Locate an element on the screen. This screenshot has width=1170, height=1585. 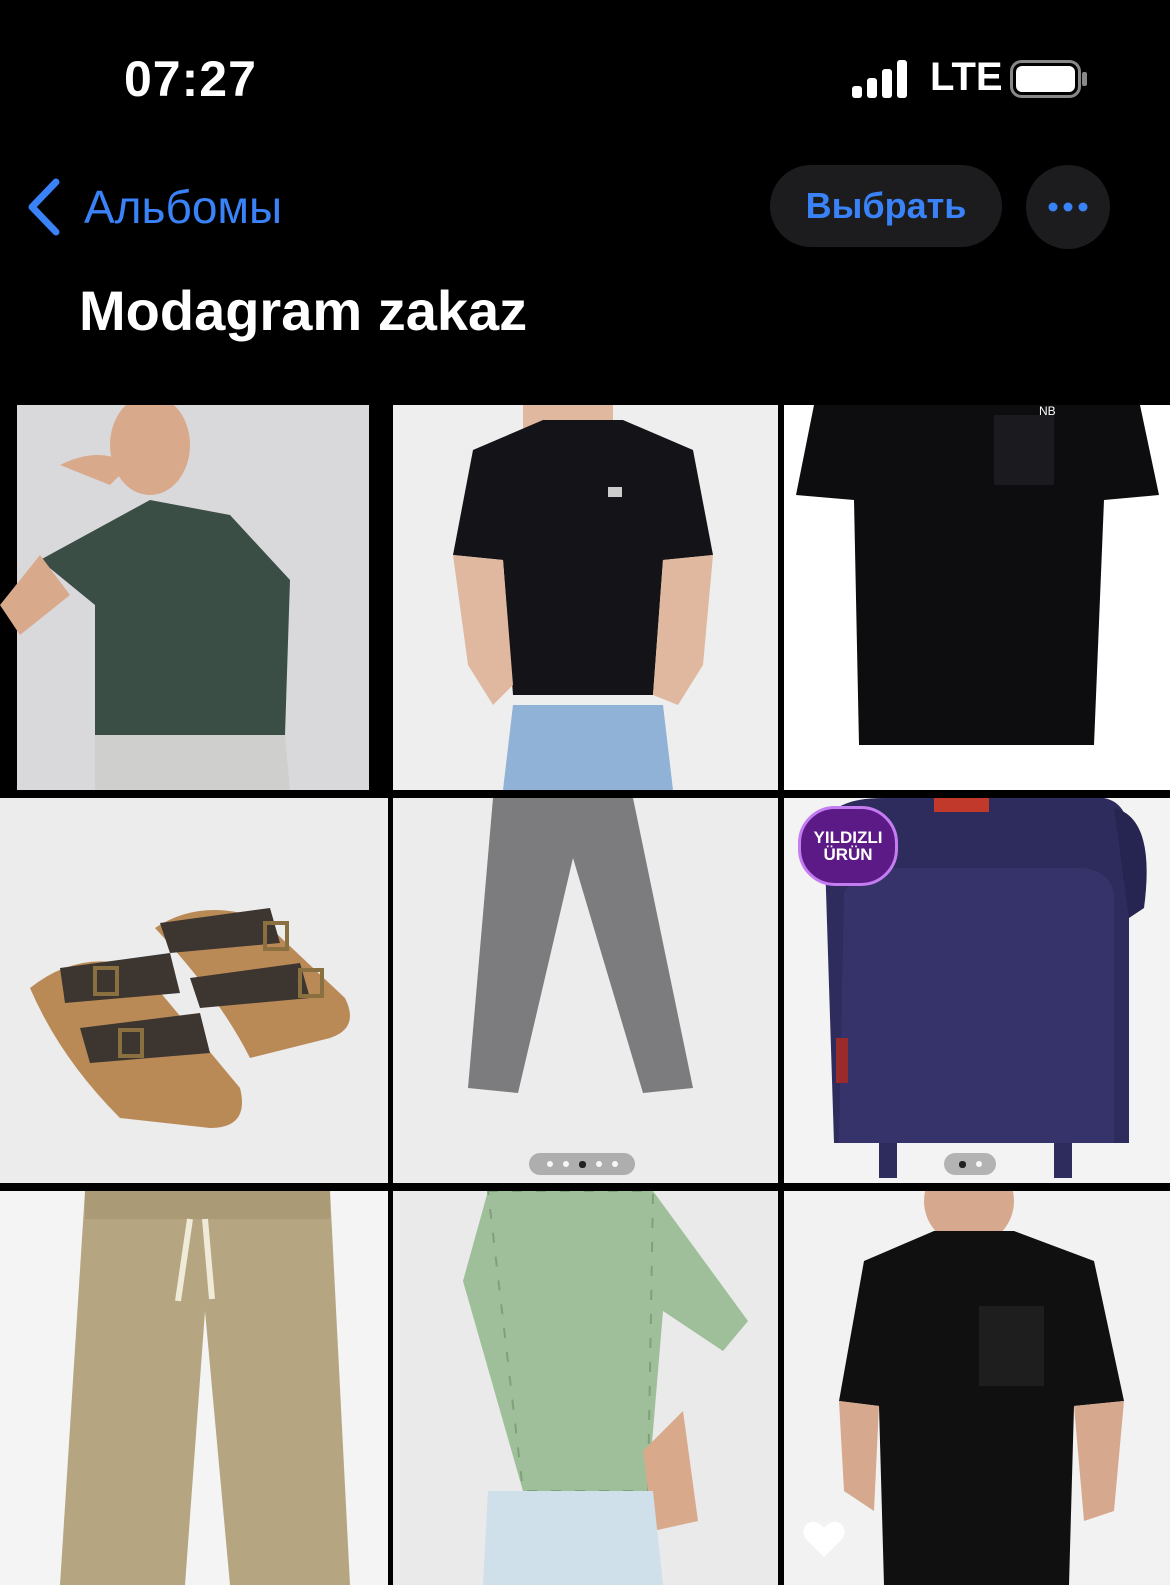
more-button is located at coordinates (1068, 207).